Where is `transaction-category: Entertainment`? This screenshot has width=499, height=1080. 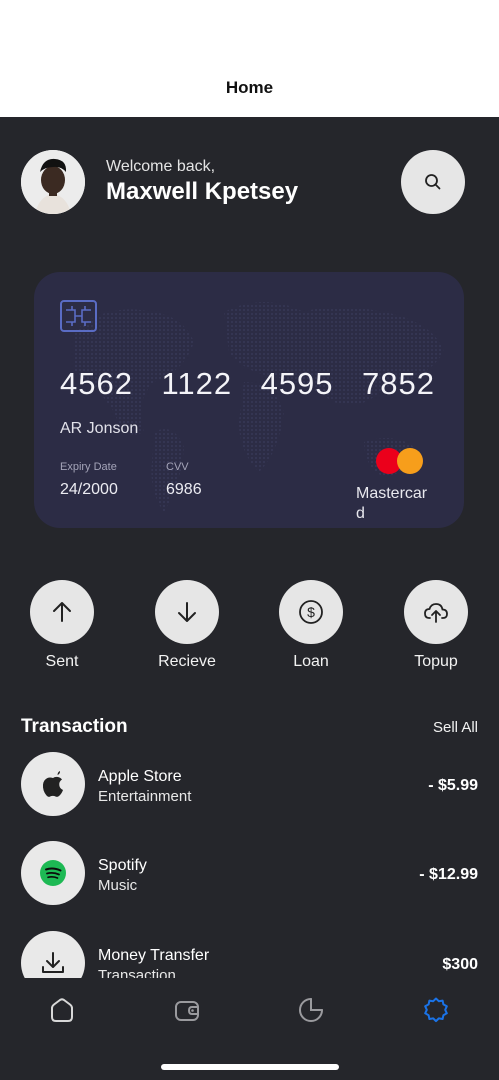
transaction-category: Entertainment is located at coordinates (145, 796).